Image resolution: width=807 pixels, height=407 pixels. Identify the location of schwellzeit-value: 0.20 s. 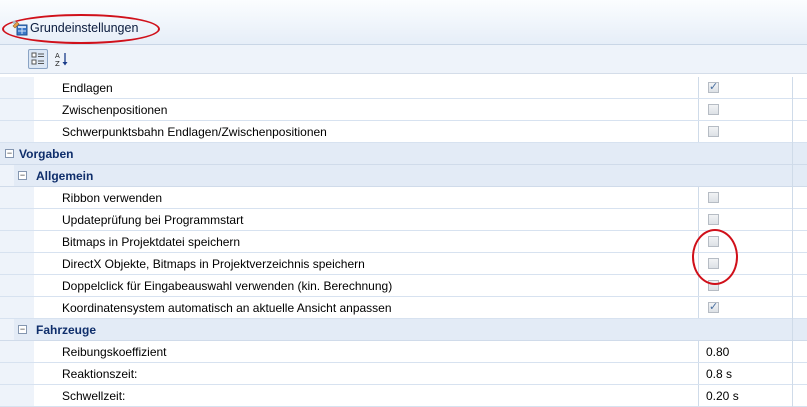
(722, 396).